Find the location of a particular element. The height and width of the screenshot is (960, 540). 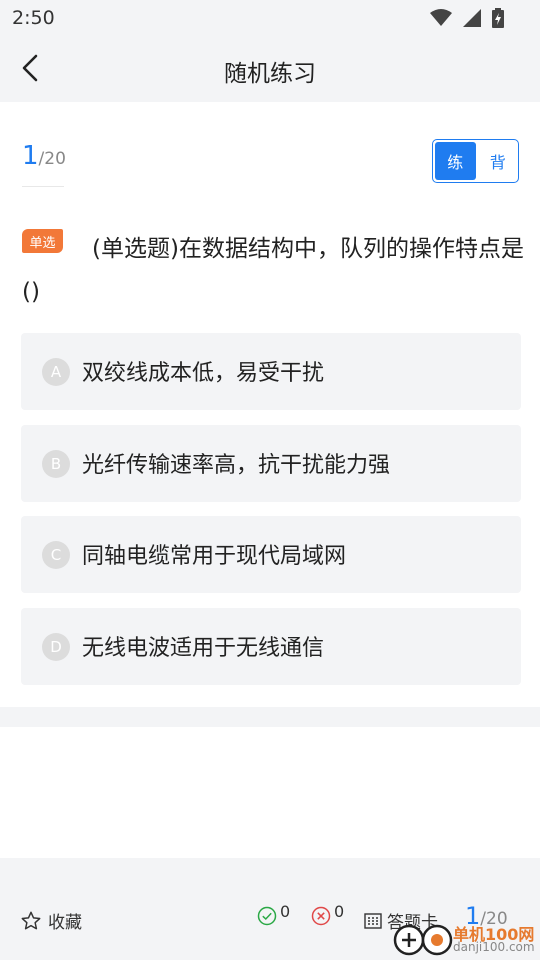

option-letter: A is located at coordinates (56, 372).